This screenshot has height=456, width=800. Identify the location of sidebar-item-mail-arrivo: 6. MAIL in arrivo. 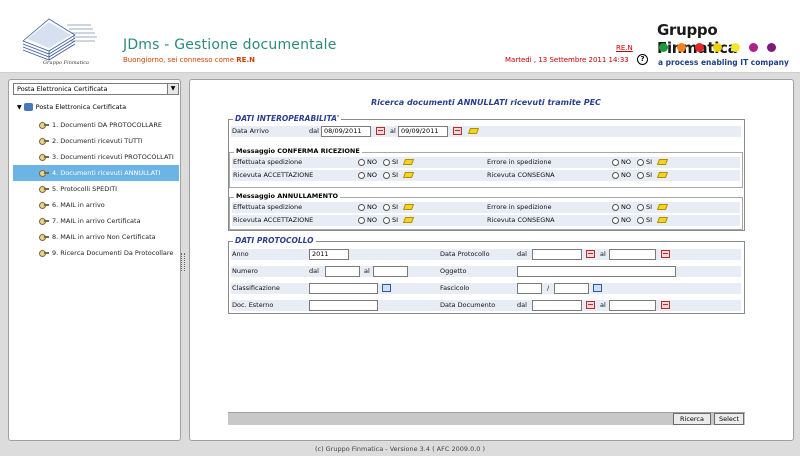
(96, 205).